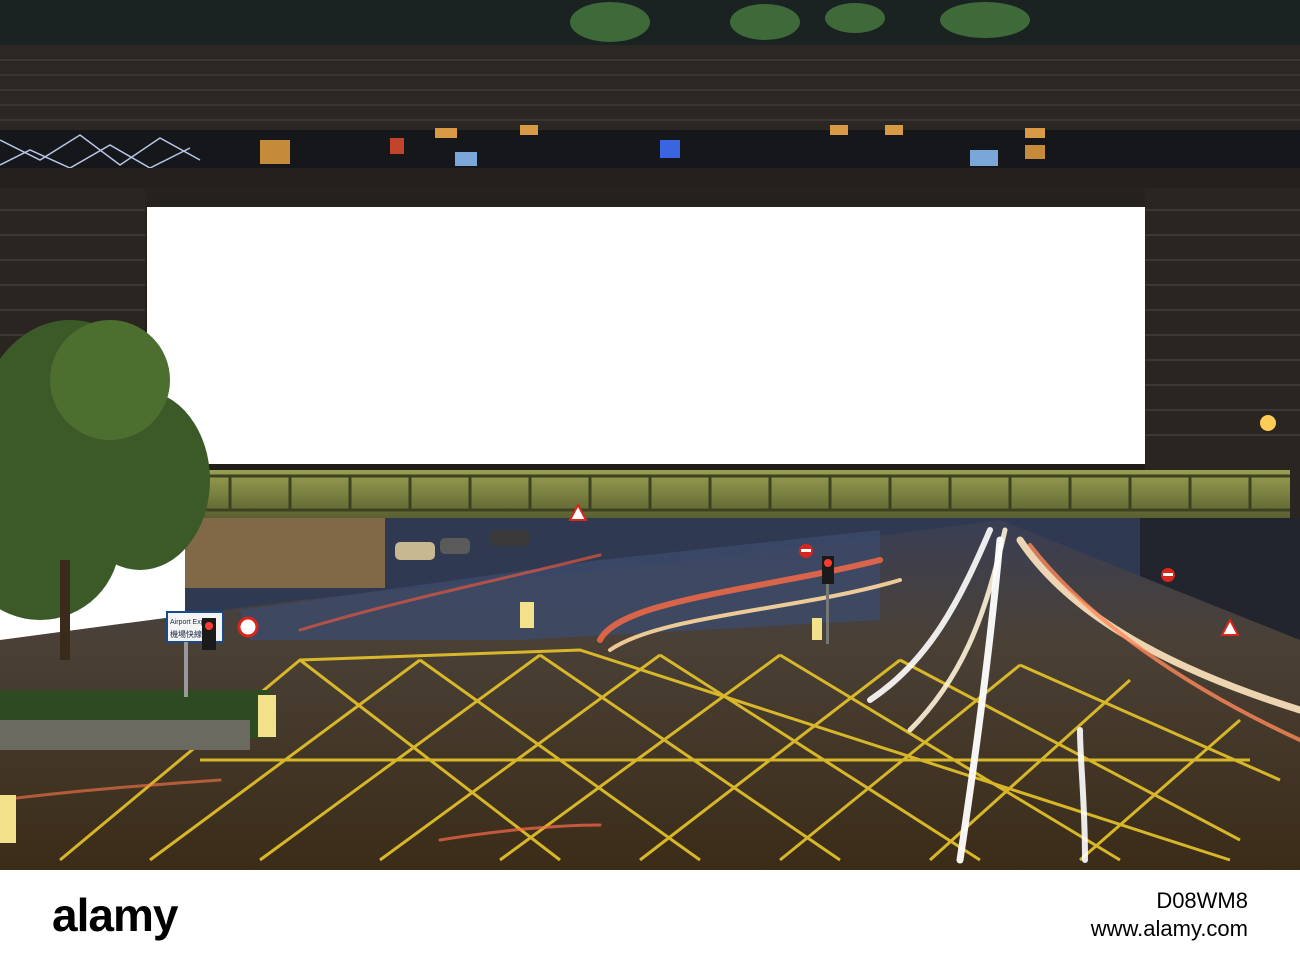 The width and height of the screenshot is (1300, 958). Describe the element at coordinates (285, 553) in the screenshot. I see `lit-lobby` at that location.